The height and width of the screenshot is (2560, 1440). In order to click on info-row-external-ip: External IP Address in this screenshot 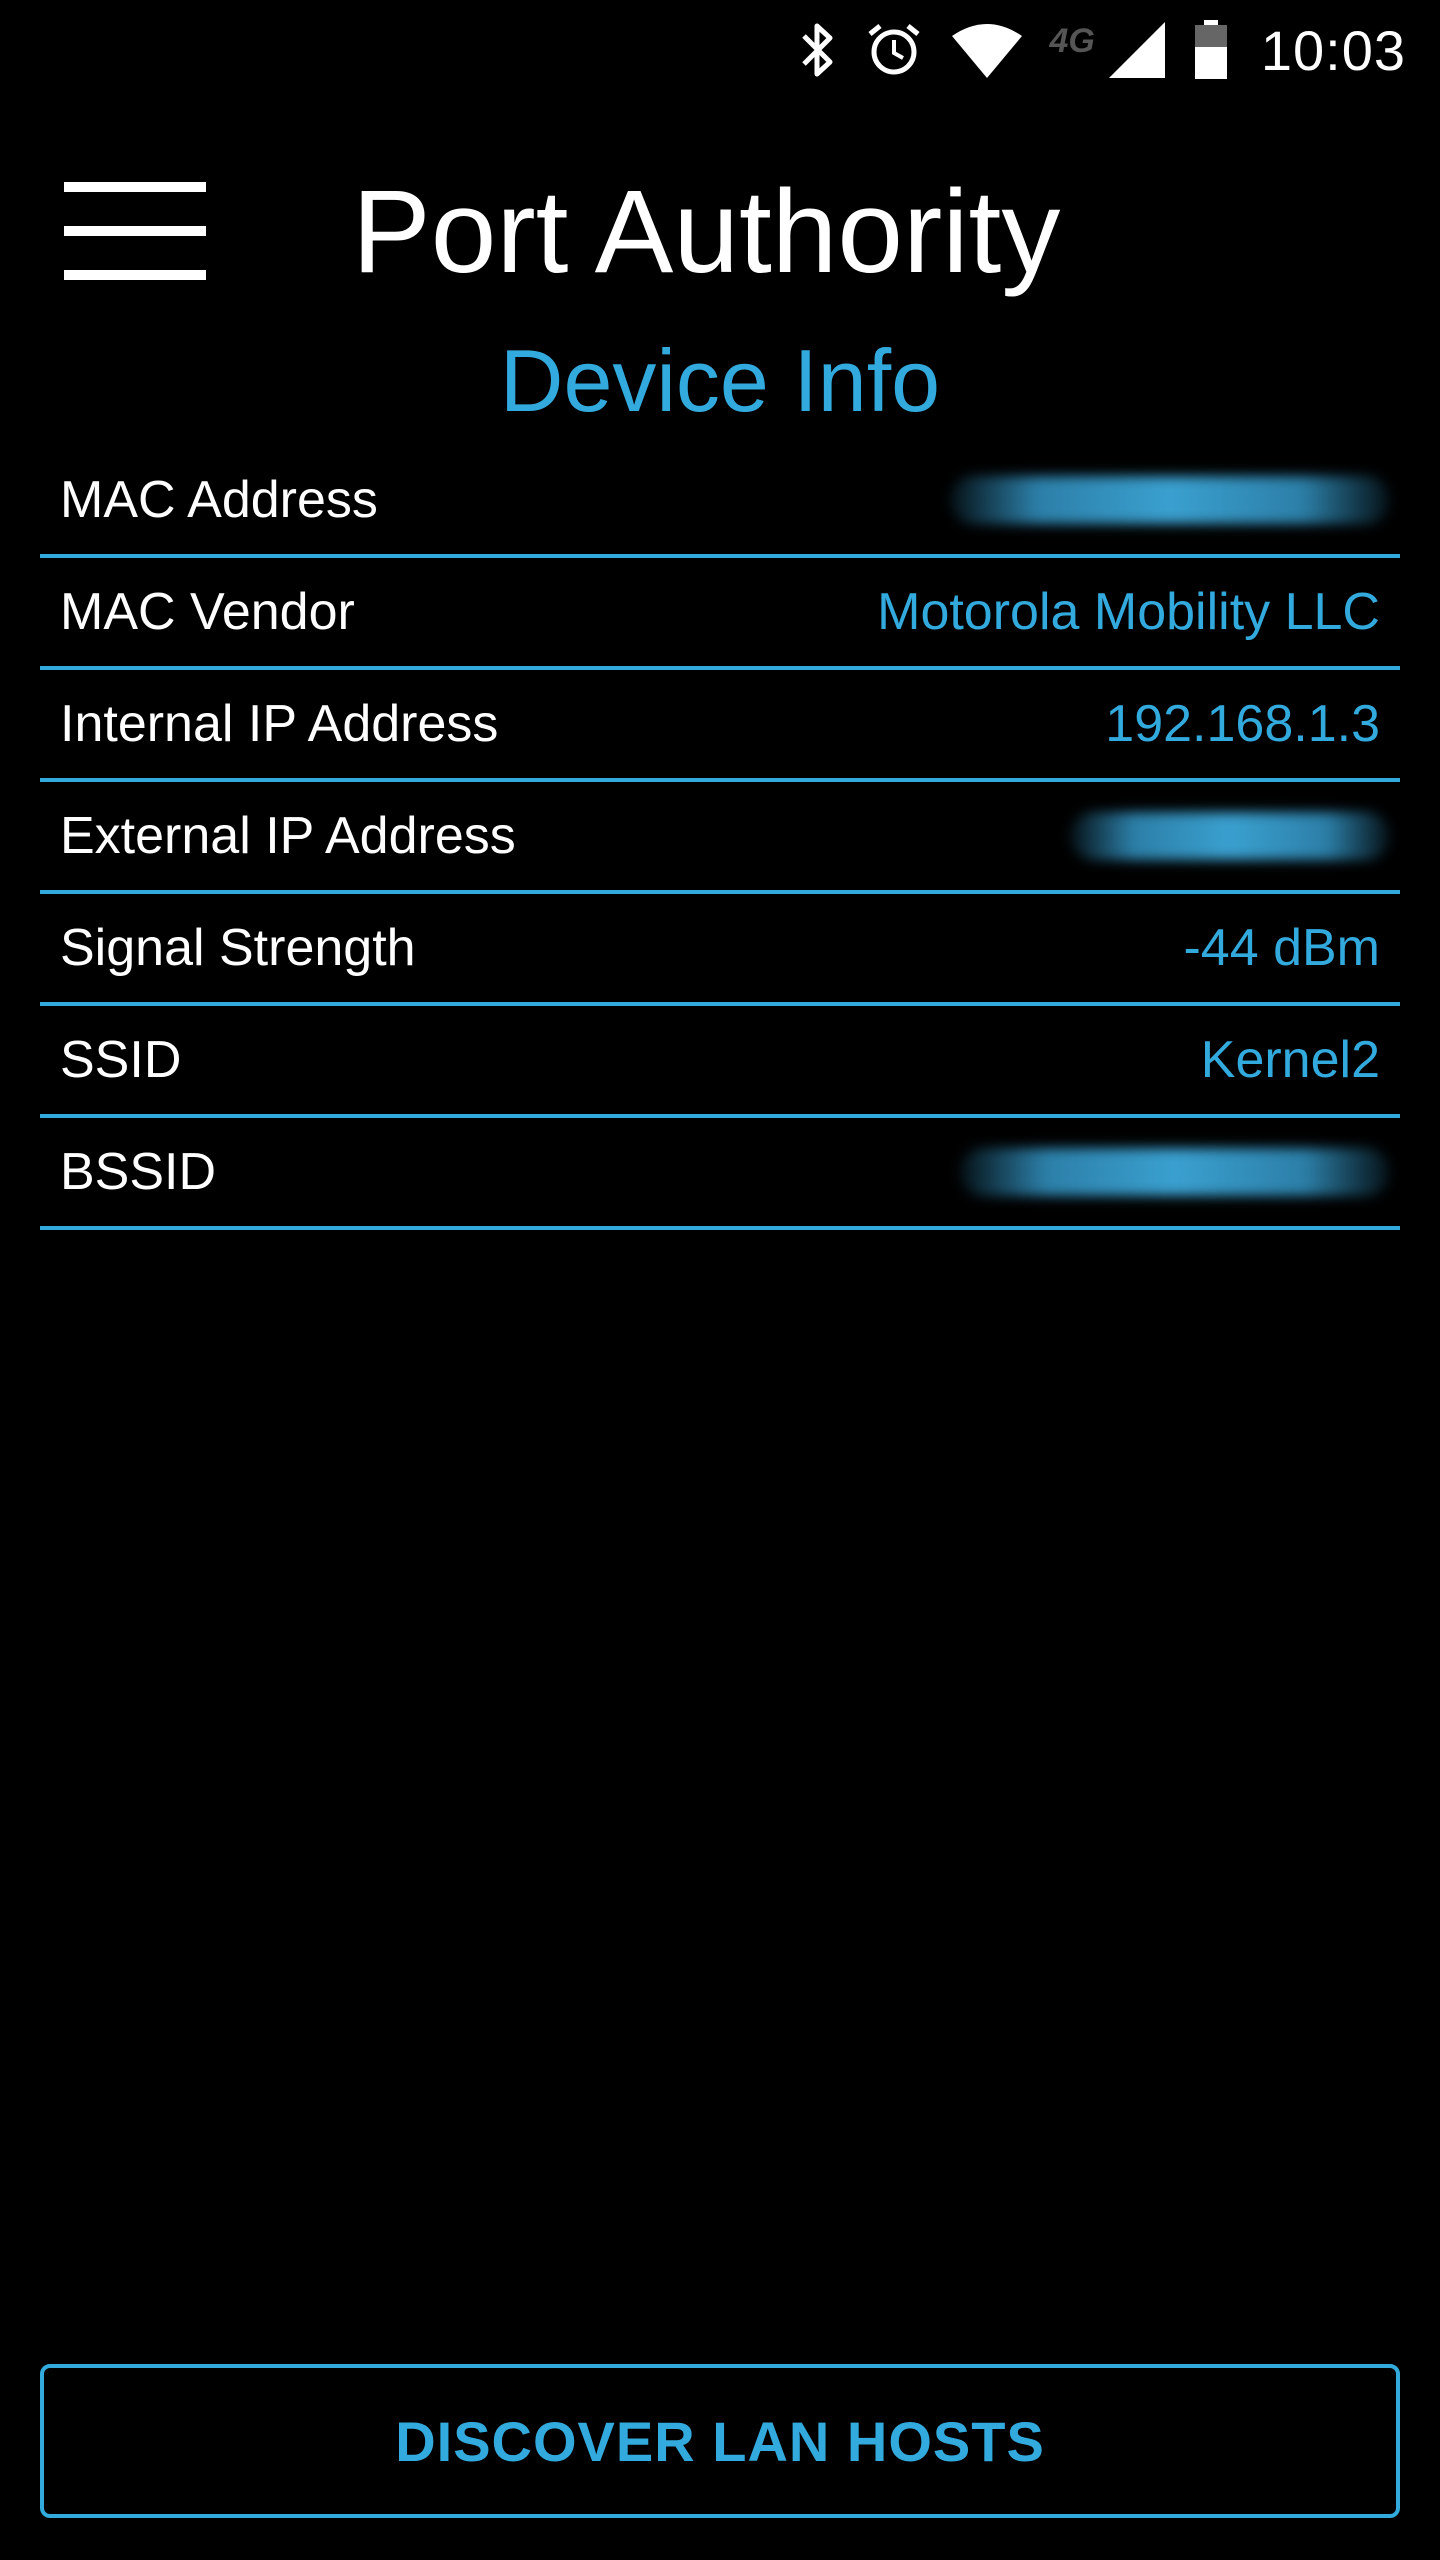, I will do `click(720, 838)`.